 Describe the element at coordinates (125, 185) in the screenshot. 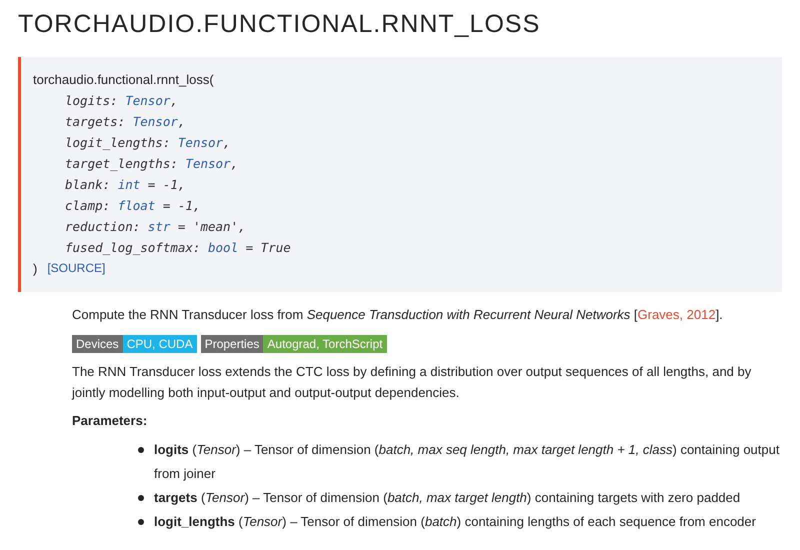

I see `parameter-line: blank: int = -1,` at that location.